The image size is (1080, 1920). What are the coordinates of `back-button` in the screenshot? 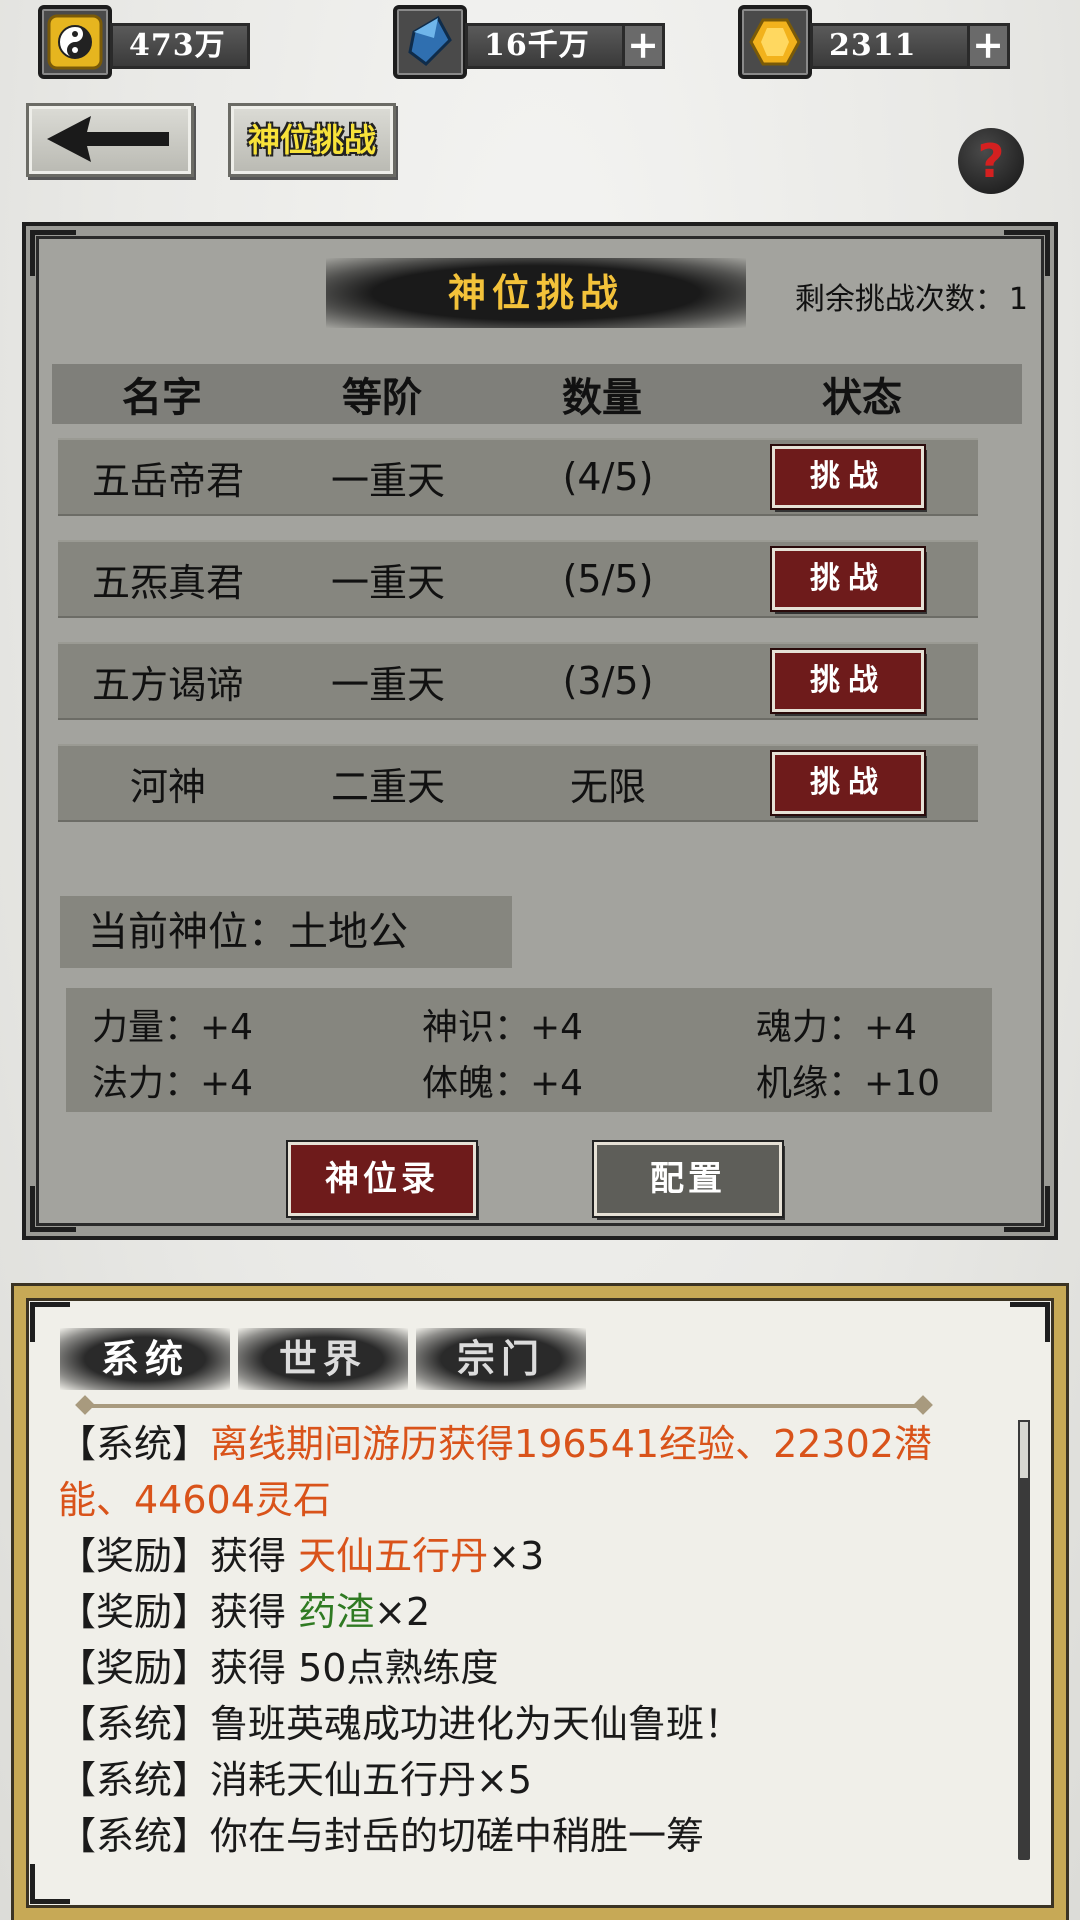 It's located at (110, 140).